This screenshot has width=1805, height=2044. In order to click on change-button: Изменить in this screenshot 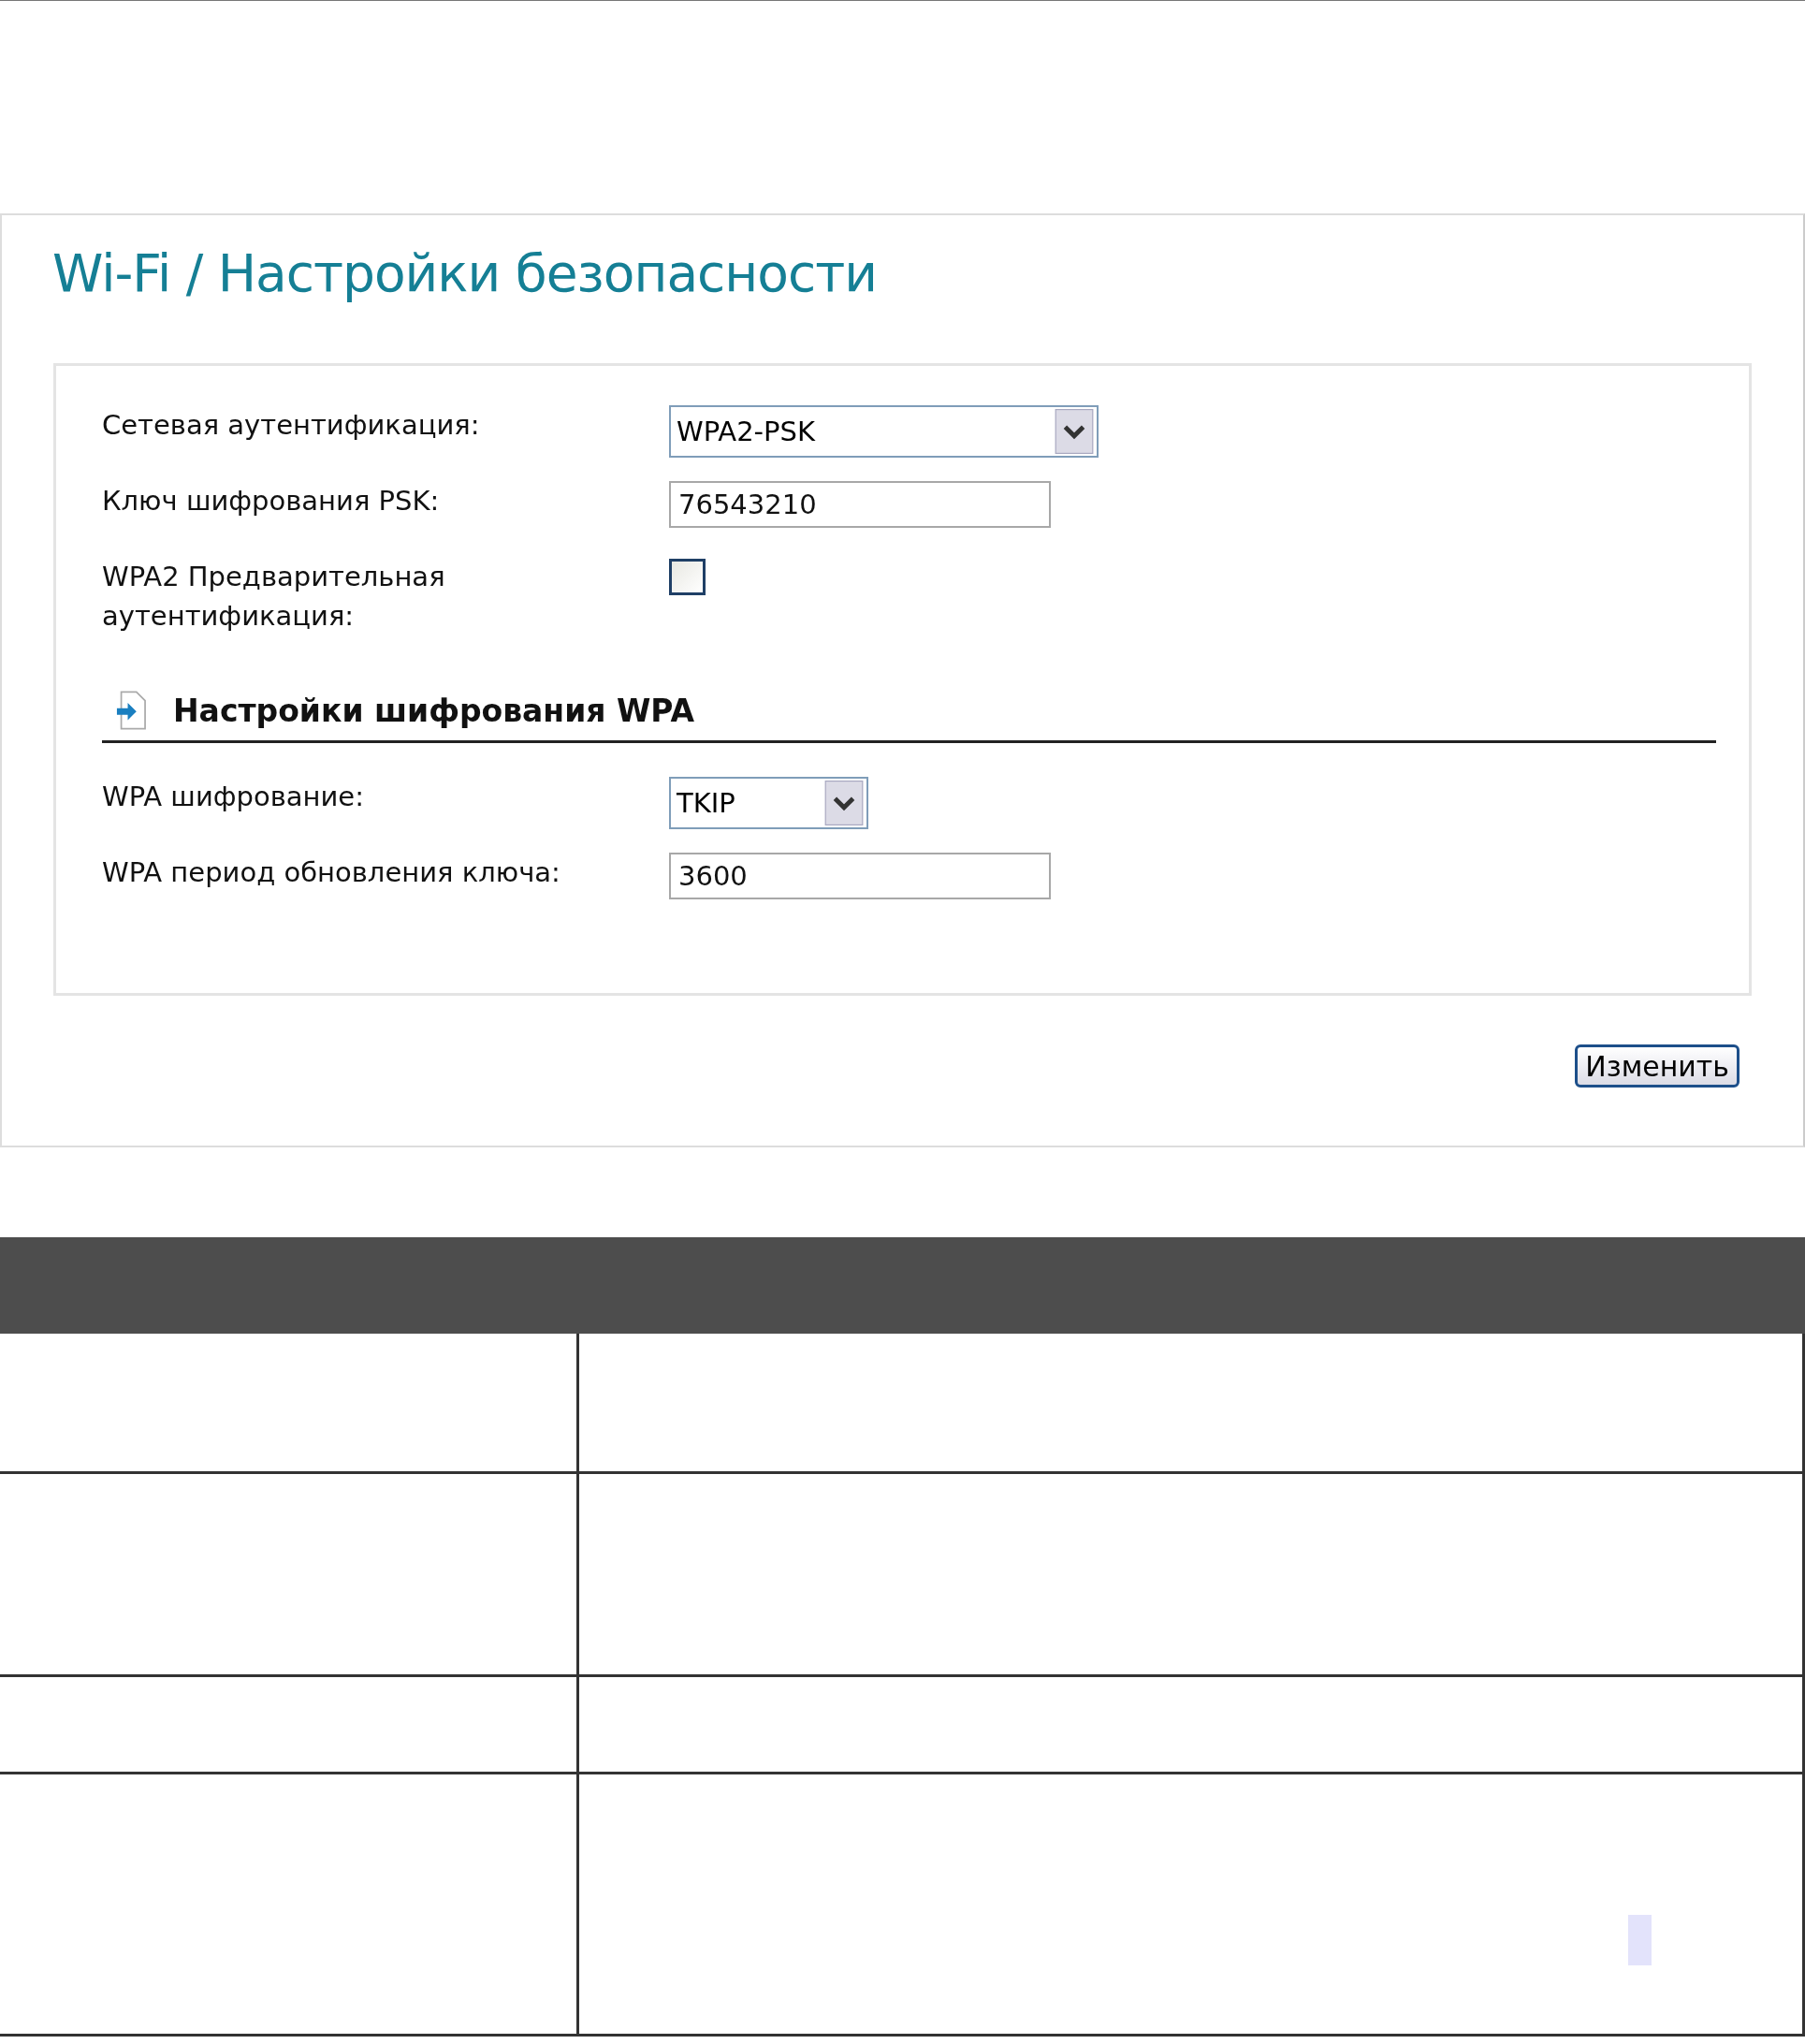, I will do `click(1657, 1066)`.